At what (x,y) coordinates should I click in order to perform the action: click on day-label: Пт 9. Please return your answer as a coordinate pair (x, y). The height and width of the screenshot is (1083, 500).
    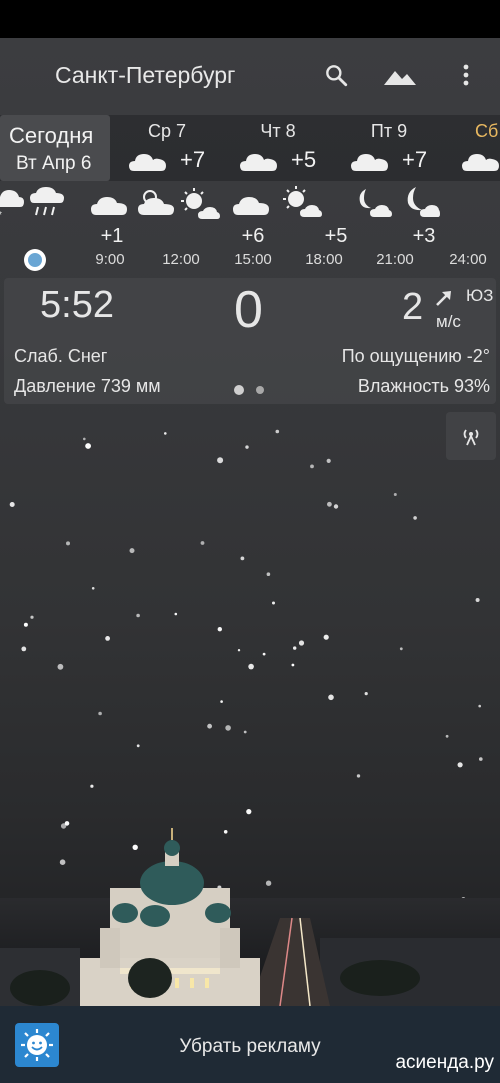
    Looking at the image, I should click on (389, 131).